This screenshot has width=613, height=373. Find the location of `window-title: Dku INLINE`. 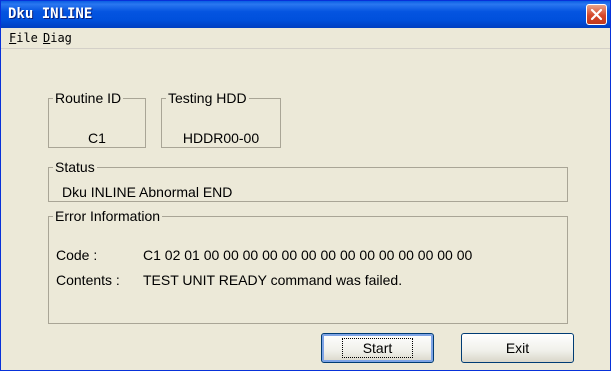

window-title: Dku INLINE is located at coordinates (50, 14).